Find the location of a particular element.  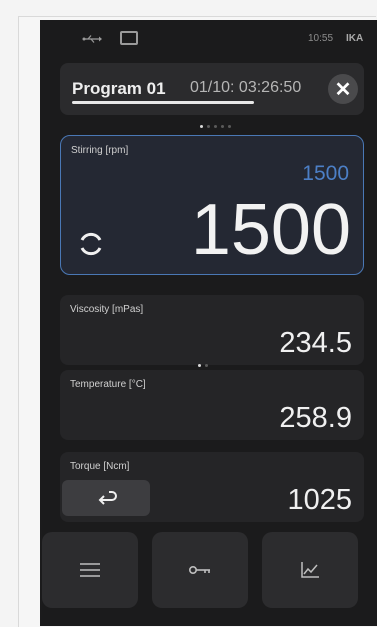

torque-label: Torque [Ncm] is located at coordinates (100, 466).